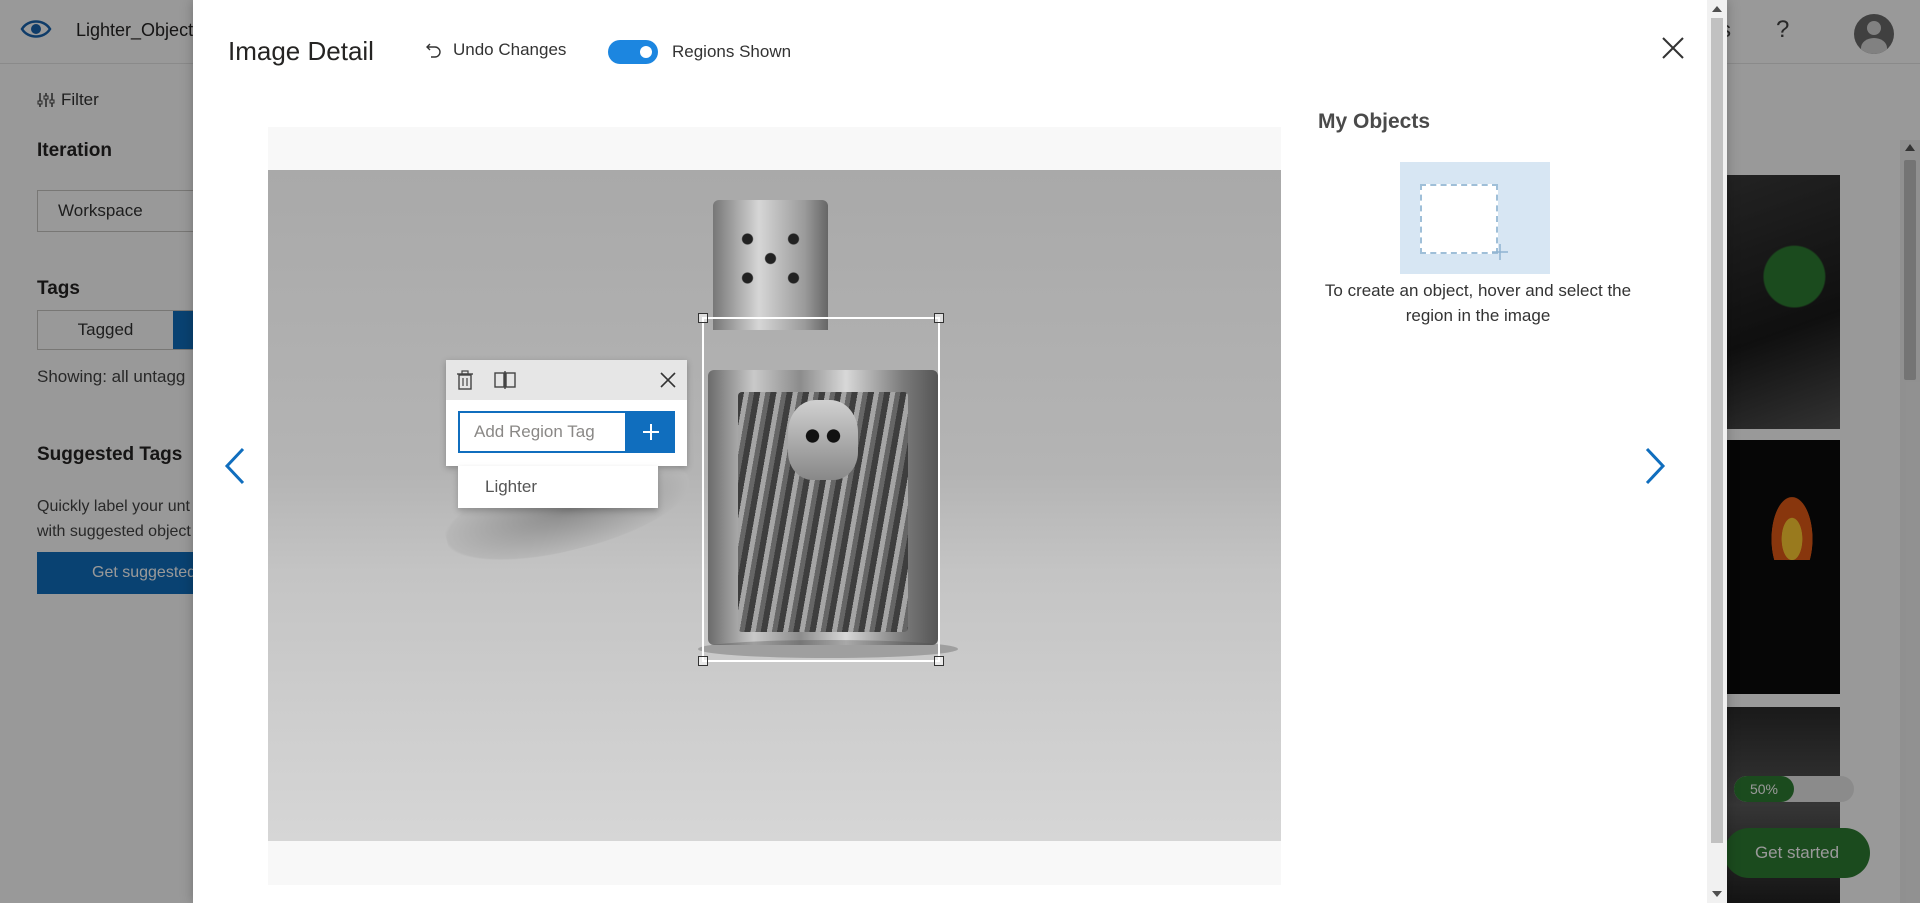  I want to click on delete-icon, so click(465, 380).